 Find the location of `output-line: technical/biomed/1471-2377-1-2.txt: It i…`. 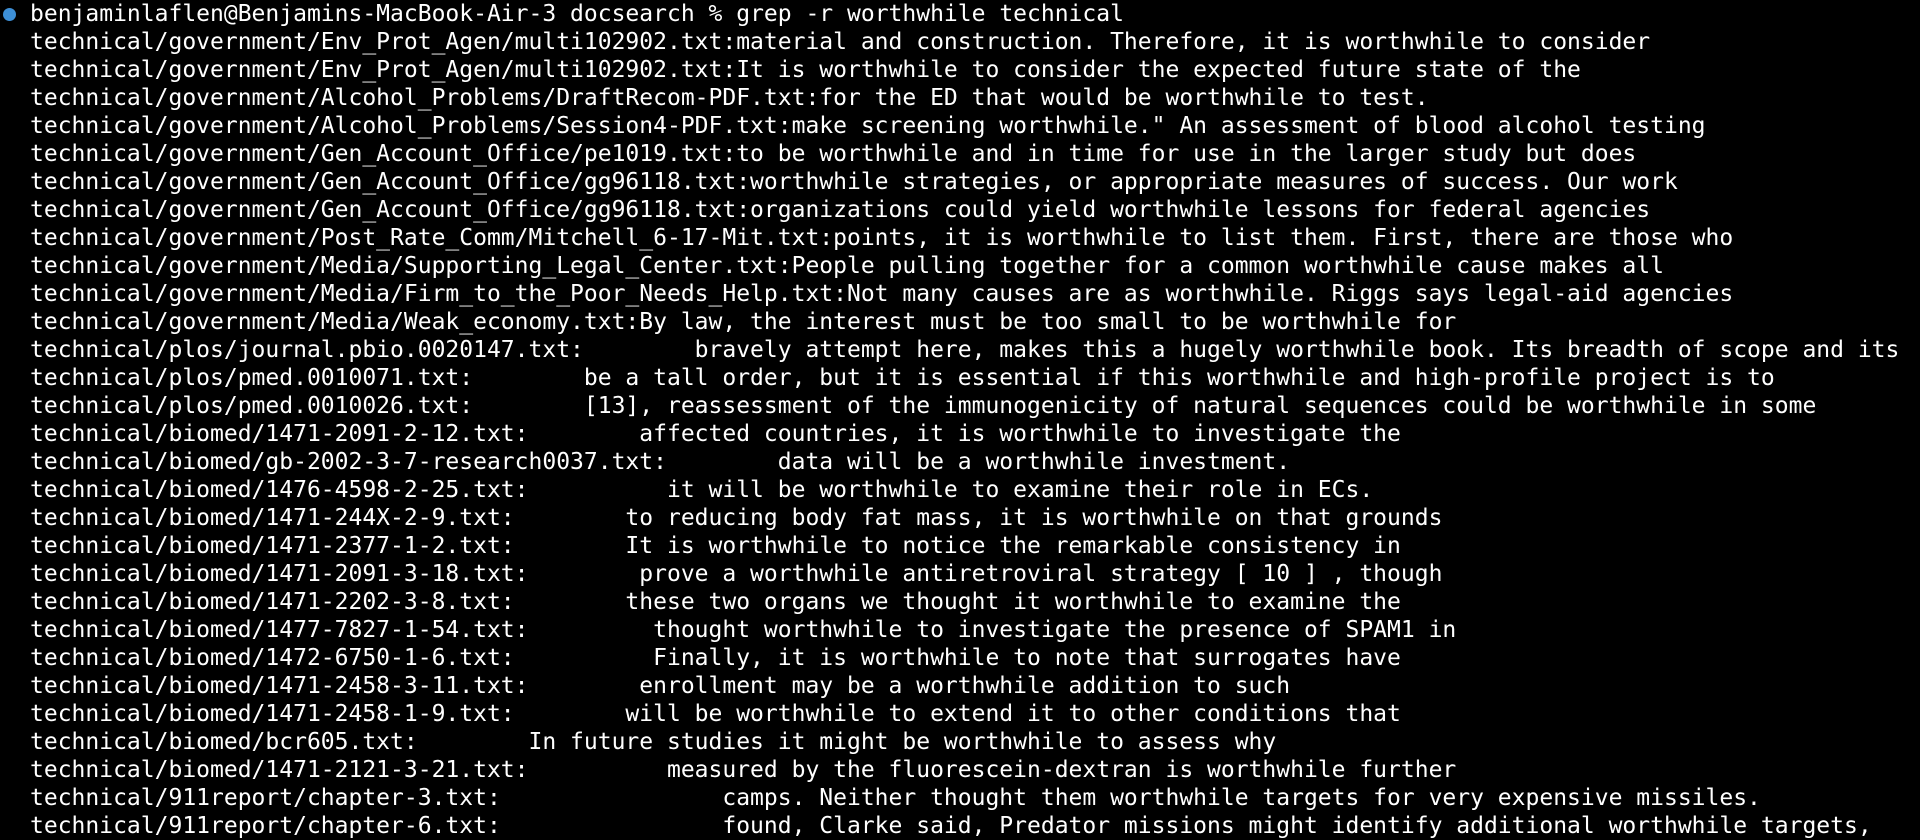

output-line: technical/biomed/1471-2377-1-2.txt: It i… is located at coordinates (715, 546).